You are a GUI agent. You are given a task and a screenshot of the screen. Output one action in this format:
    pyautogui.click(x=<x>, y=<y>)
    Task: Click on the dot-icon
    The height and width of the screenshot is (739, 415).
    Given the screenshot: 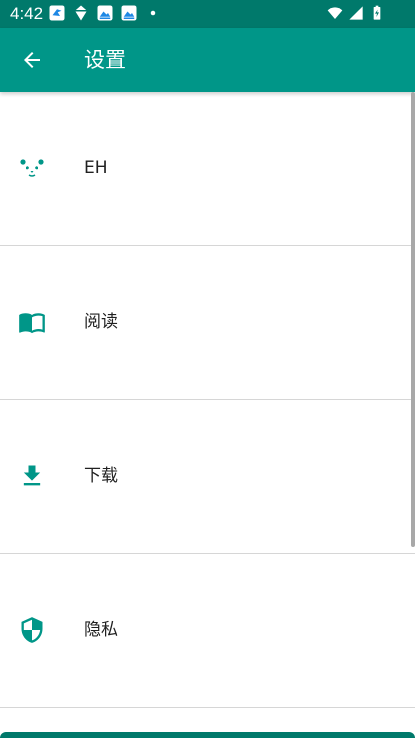 What is the action you would take?
    pyautogui.click(x=153, y=13)
    